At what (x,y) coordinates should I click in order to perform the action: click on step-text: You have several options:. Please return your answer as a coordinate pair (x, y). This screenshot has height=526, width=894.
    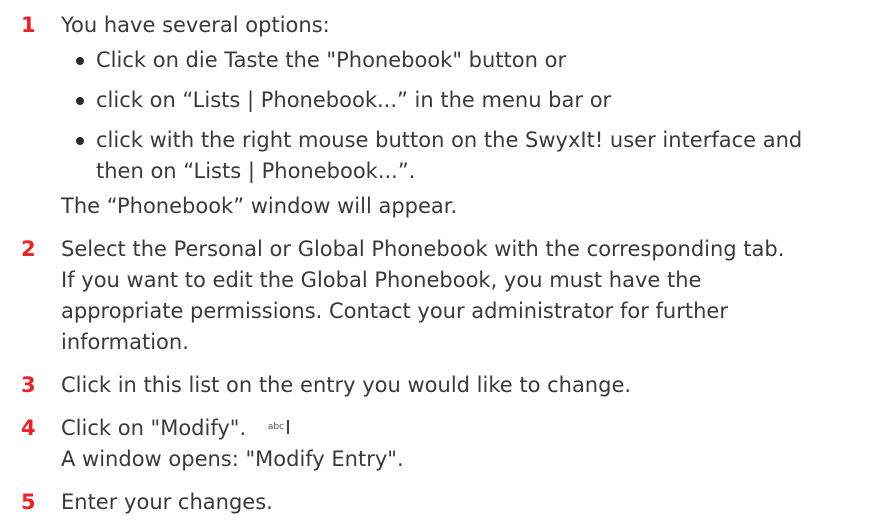
    Looking at the image, I should click on (195, 25).